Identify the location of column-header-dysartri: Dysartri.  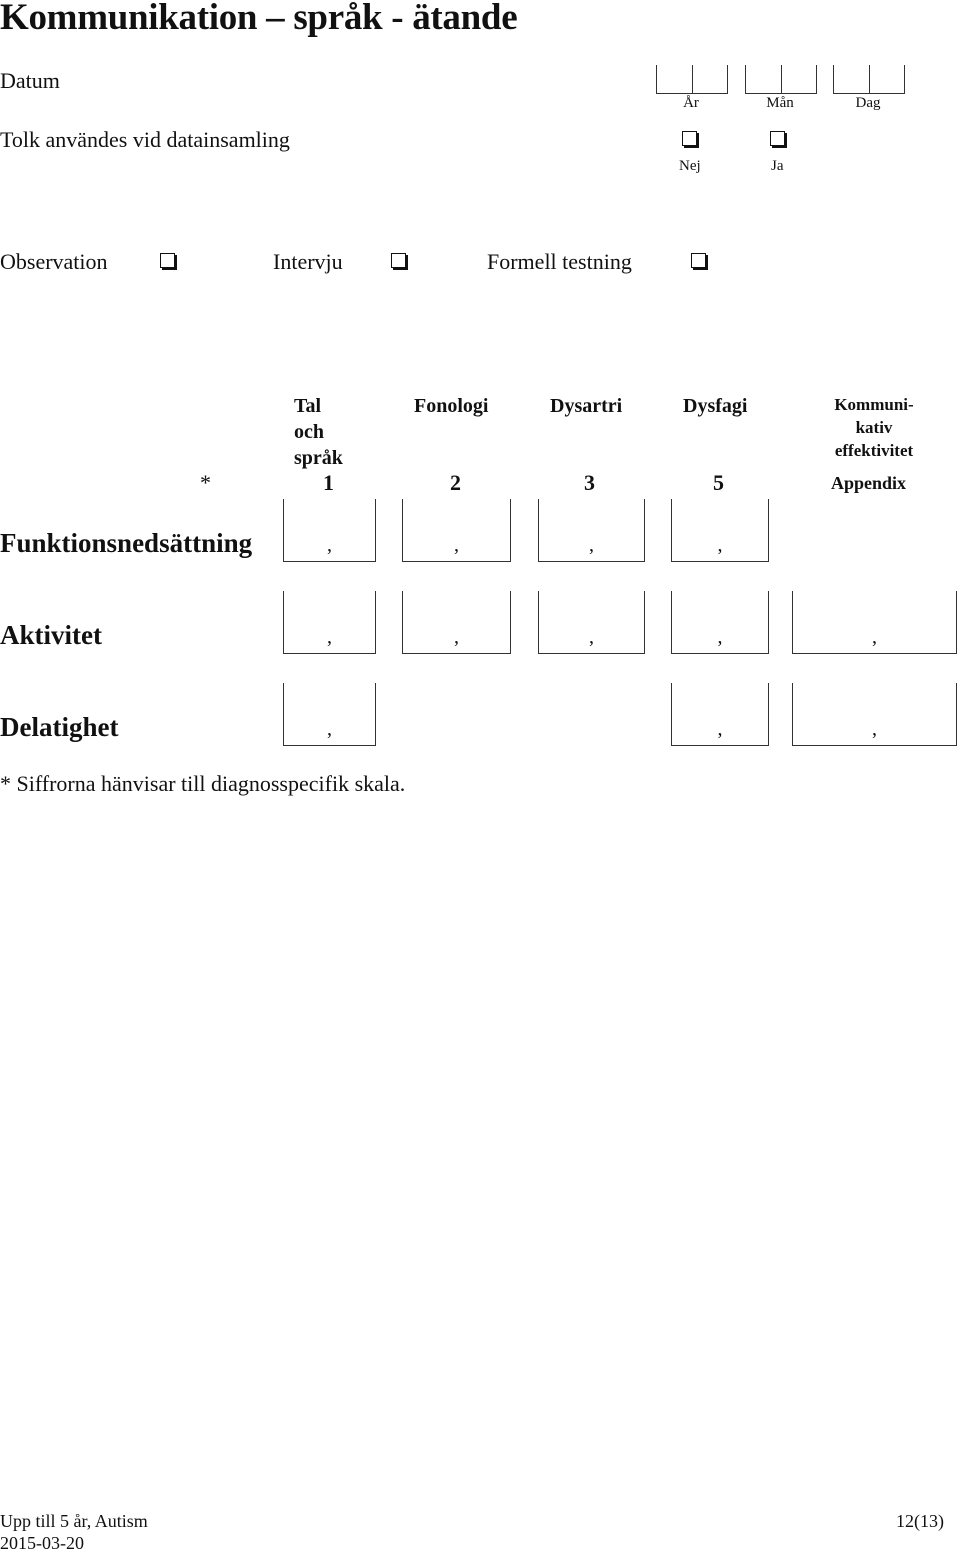
(586, 406).